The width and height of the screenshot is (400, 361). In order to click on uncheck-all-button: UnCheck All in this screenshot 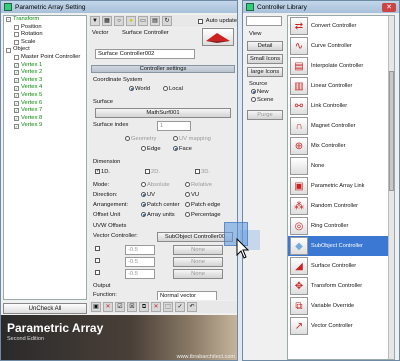, I will do `click(45, 308)`.